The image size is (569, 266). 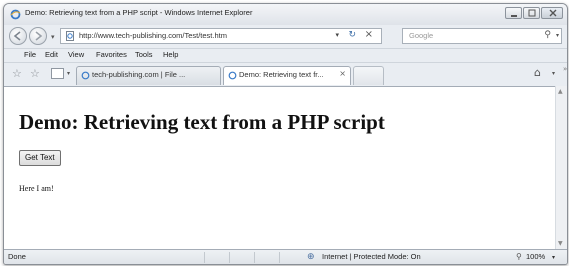 I want to click on output-text: Here I am!, so click(x=36, y=188).